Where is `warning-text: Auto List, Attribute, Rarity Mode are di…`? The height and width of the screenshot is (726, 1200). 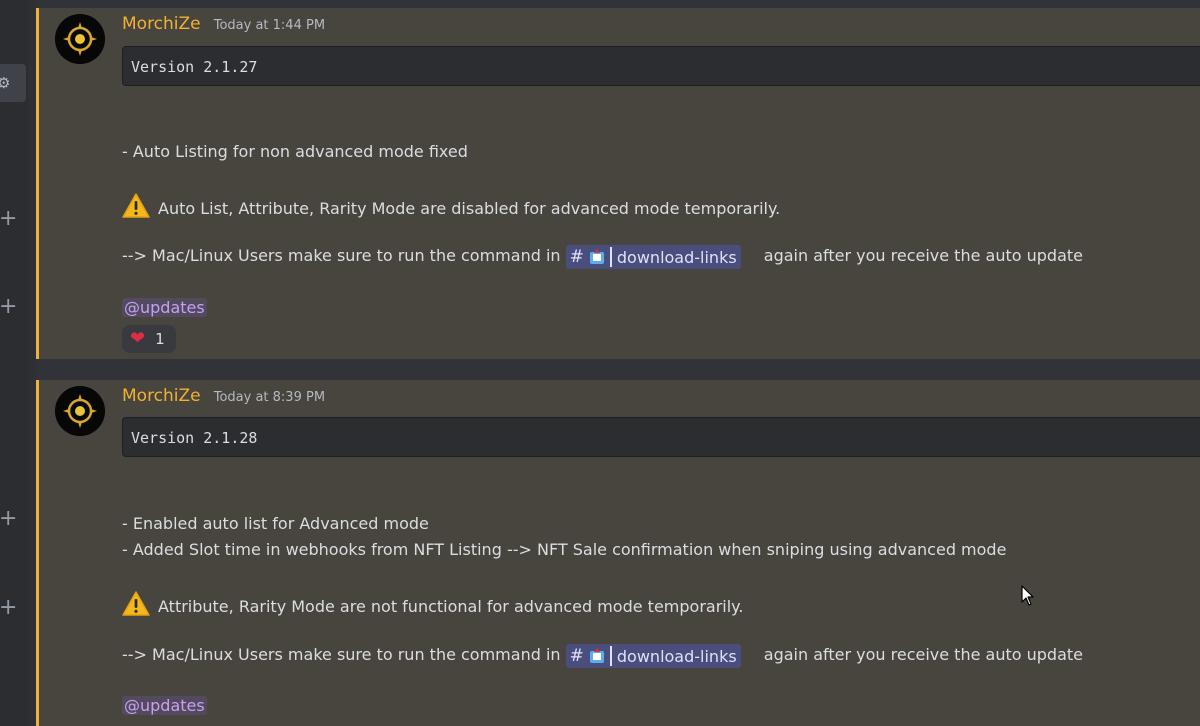 warning-text: Auto List, Attribute, Rarity Mode are di… is located at coordinates (469, 208).